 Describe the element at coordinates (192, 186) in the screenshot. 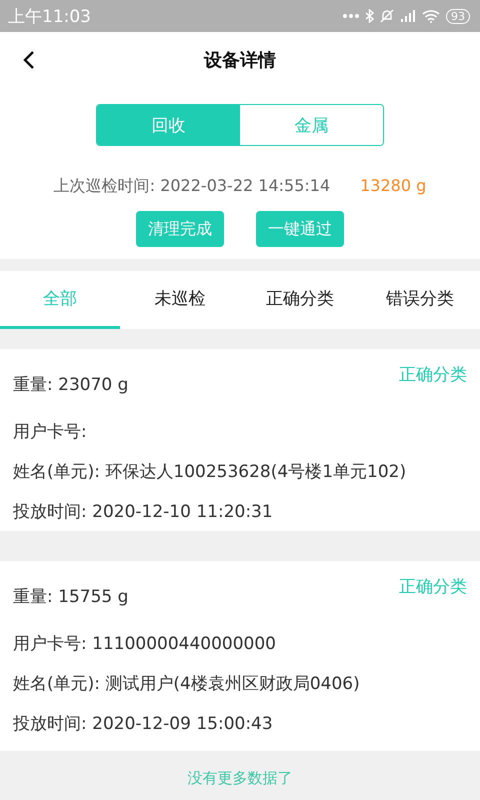

I see `last-inspection-time: 上次巡检时间: 2022-03-22 14:55:14` at that location.